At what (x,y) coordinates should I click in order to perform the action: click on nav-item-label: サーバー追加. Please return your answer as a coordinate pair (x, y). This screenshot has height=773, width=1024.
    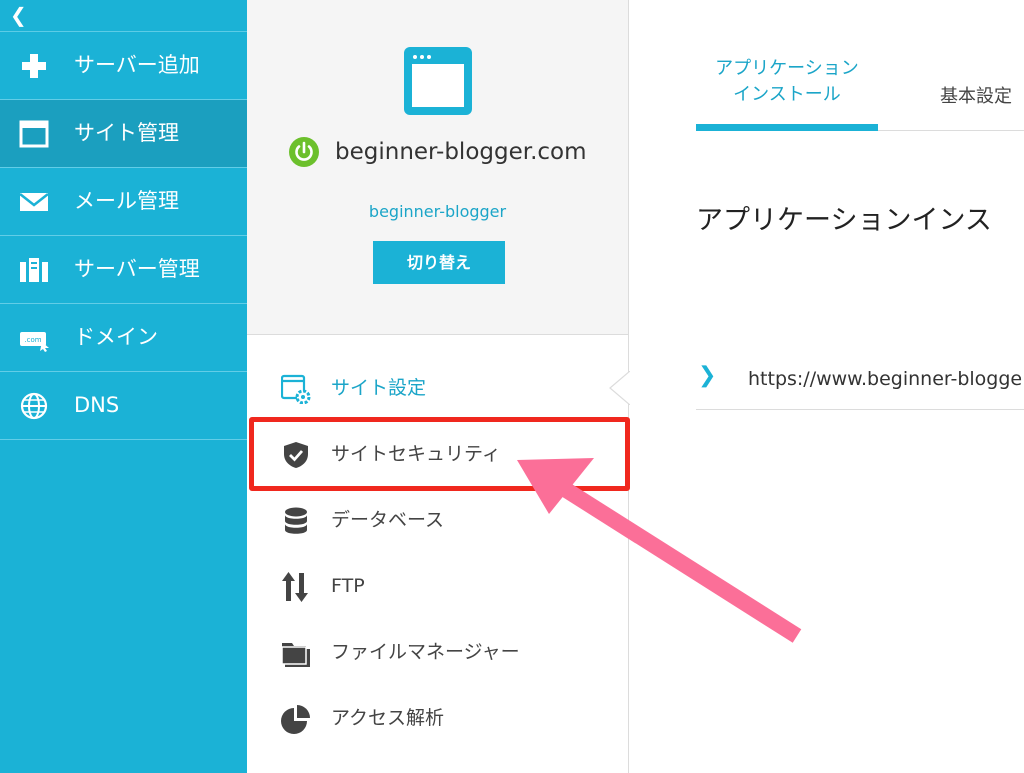
    Looking at the image, I should click on (137, 65).